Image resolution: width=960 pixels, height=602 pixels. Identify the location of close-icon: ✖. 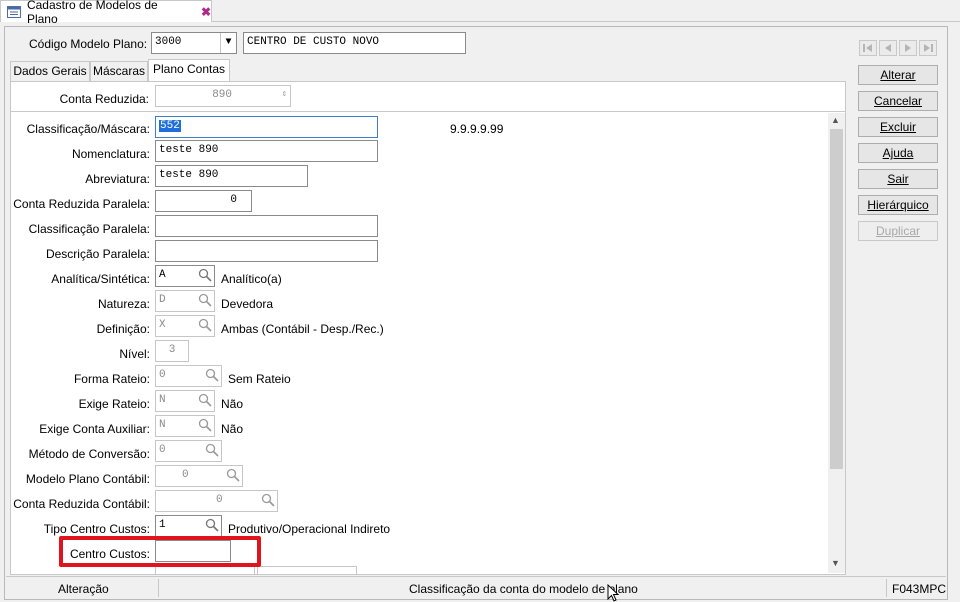
(206, 12).